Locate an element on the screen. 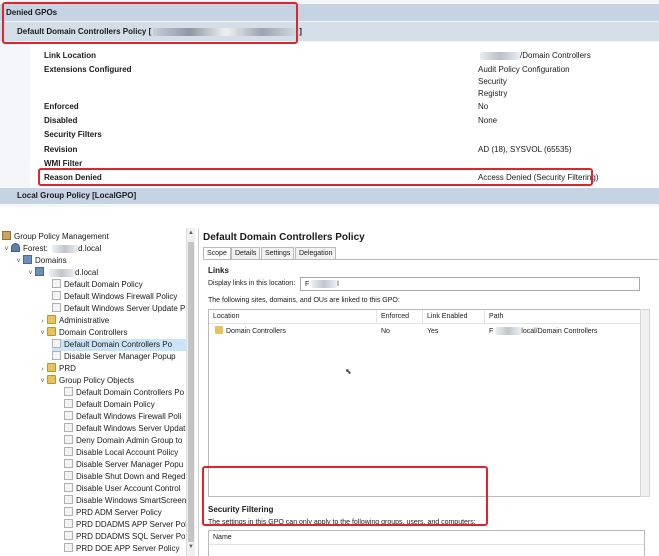  tree-gpo-item: Disable Server Manager Popu is located at coordinates (123, 465).